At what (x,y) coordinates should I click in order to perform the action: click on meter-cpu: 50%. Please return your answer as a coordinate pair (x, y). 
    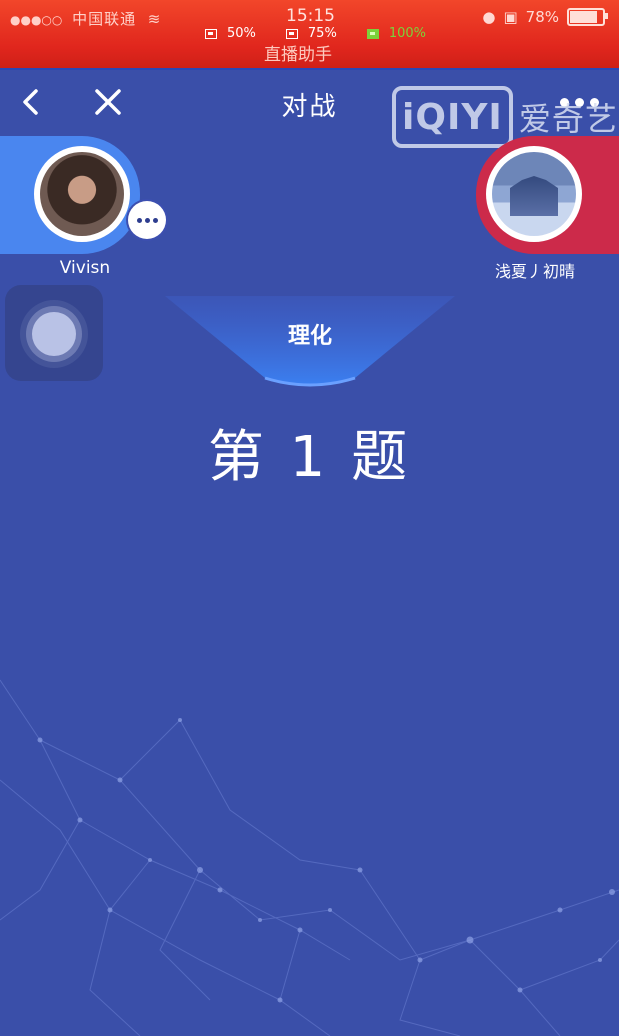
    Looking at the image, I should click on (230, 33).